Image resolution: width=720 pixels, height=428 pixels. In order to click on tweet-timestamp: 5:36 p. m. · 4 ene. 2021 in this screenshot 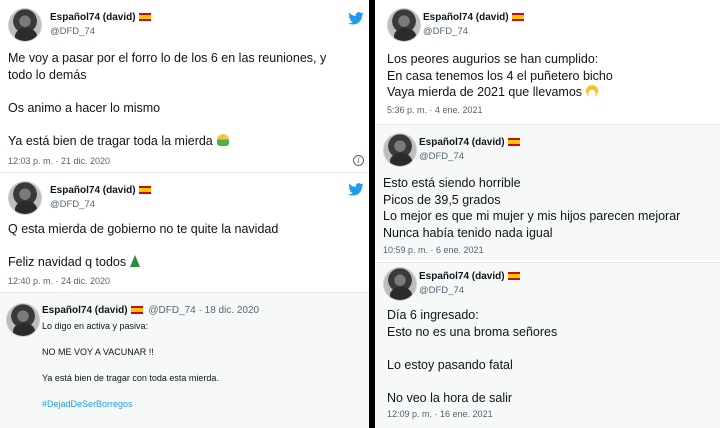, I will do `click(435, 110)`.